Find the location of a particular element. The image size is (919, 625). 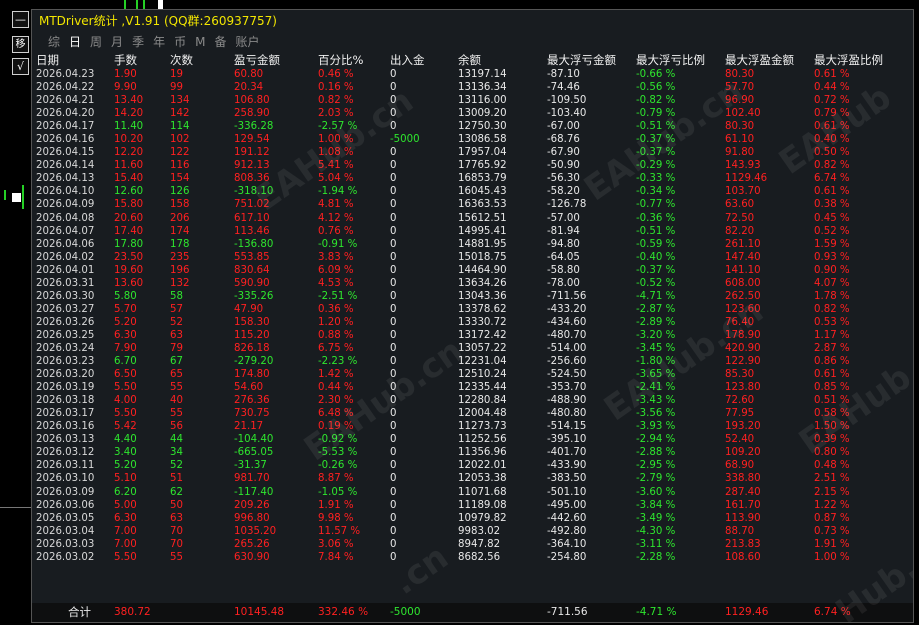

table-cell: 826.18 is located at coordinates (252, 348).